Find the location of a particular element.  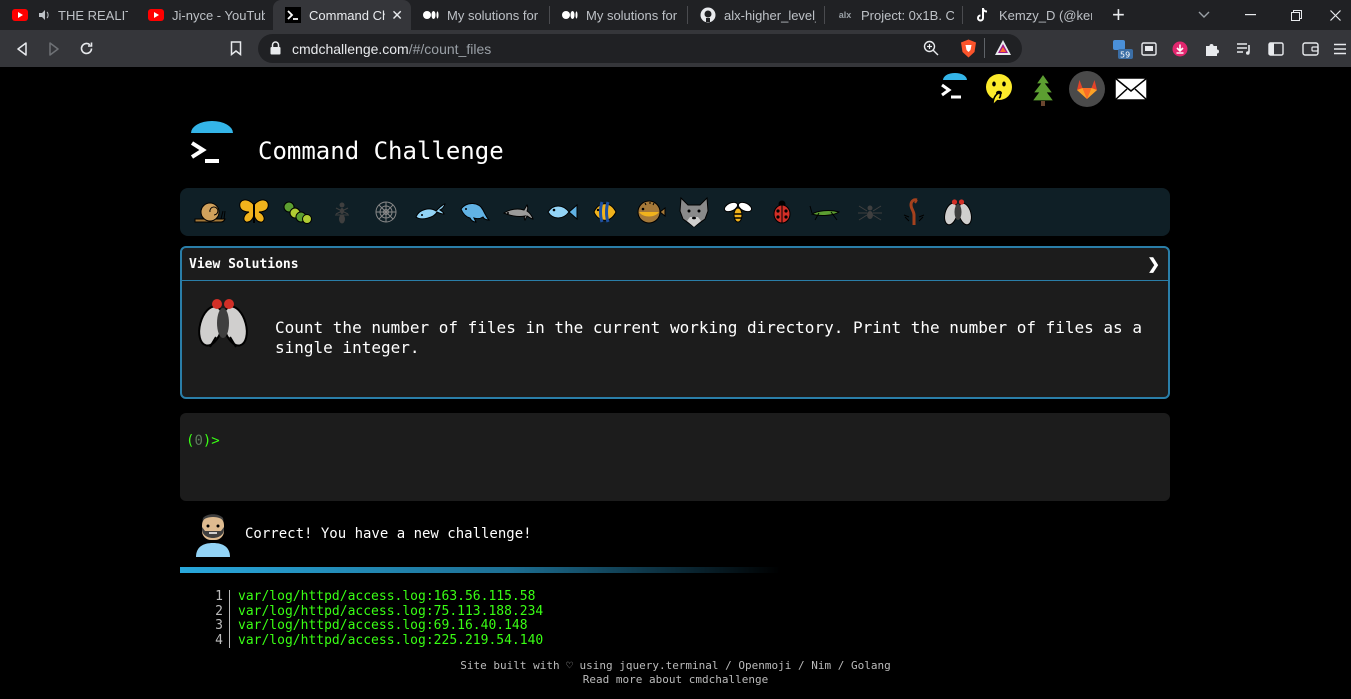

sidebar-icon is located at coordinates (1276, 48).